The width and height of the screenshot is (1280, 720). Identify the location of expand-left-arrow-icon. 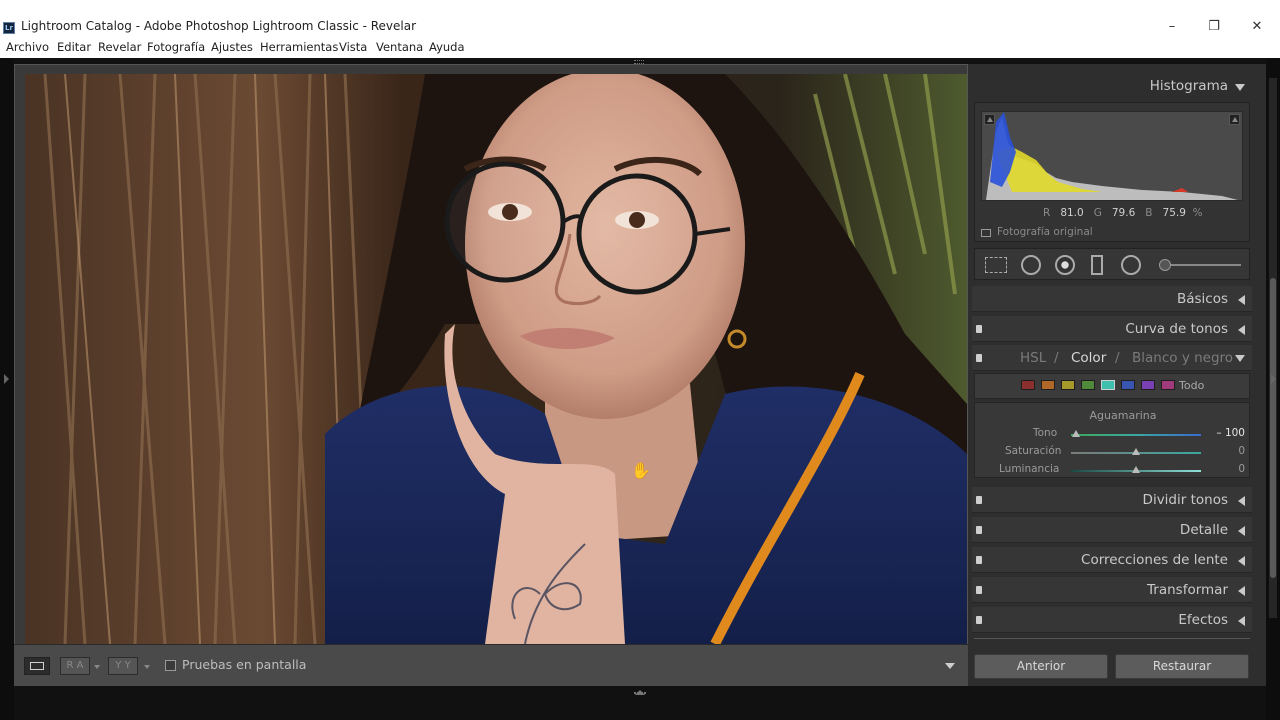
(6, 379).